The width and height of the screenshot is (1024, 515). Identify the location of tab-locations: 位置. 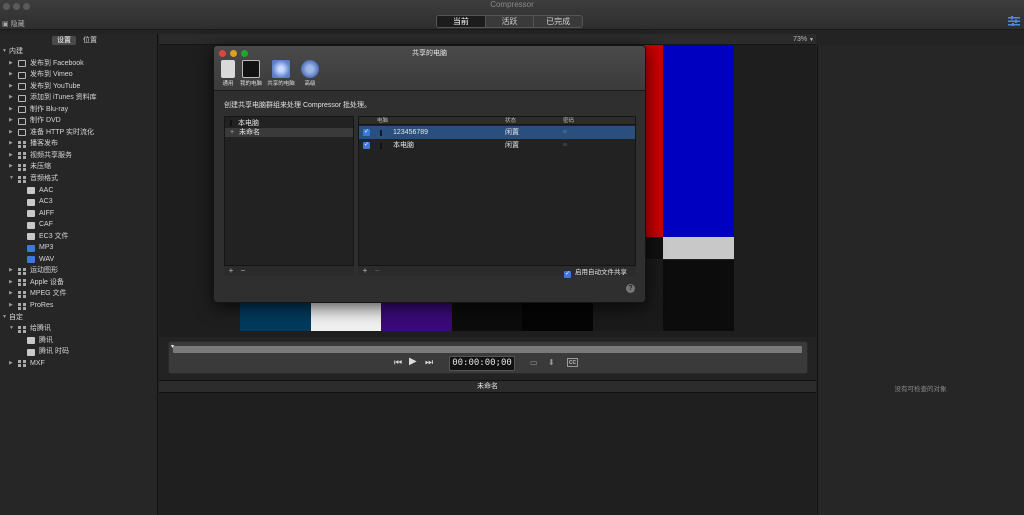
(90, 40).